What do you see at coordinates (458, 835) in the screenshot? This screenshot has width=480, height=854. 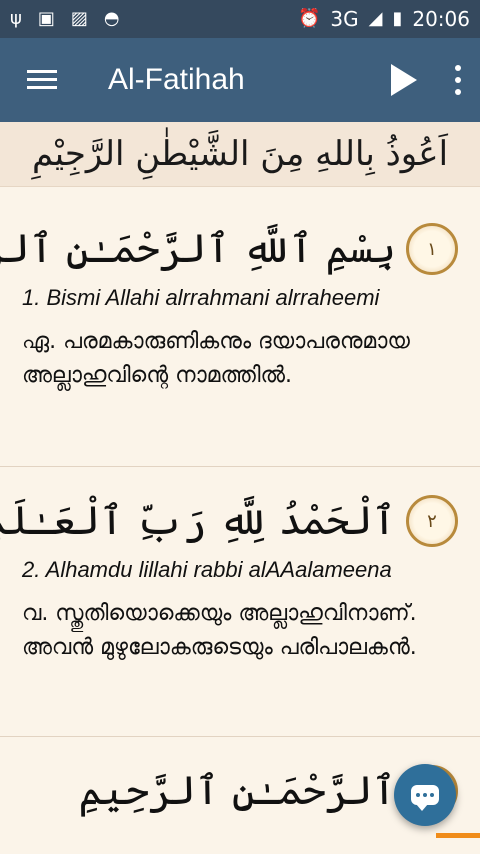 I see `scroll-indicator` at bounding box center [458, 835].